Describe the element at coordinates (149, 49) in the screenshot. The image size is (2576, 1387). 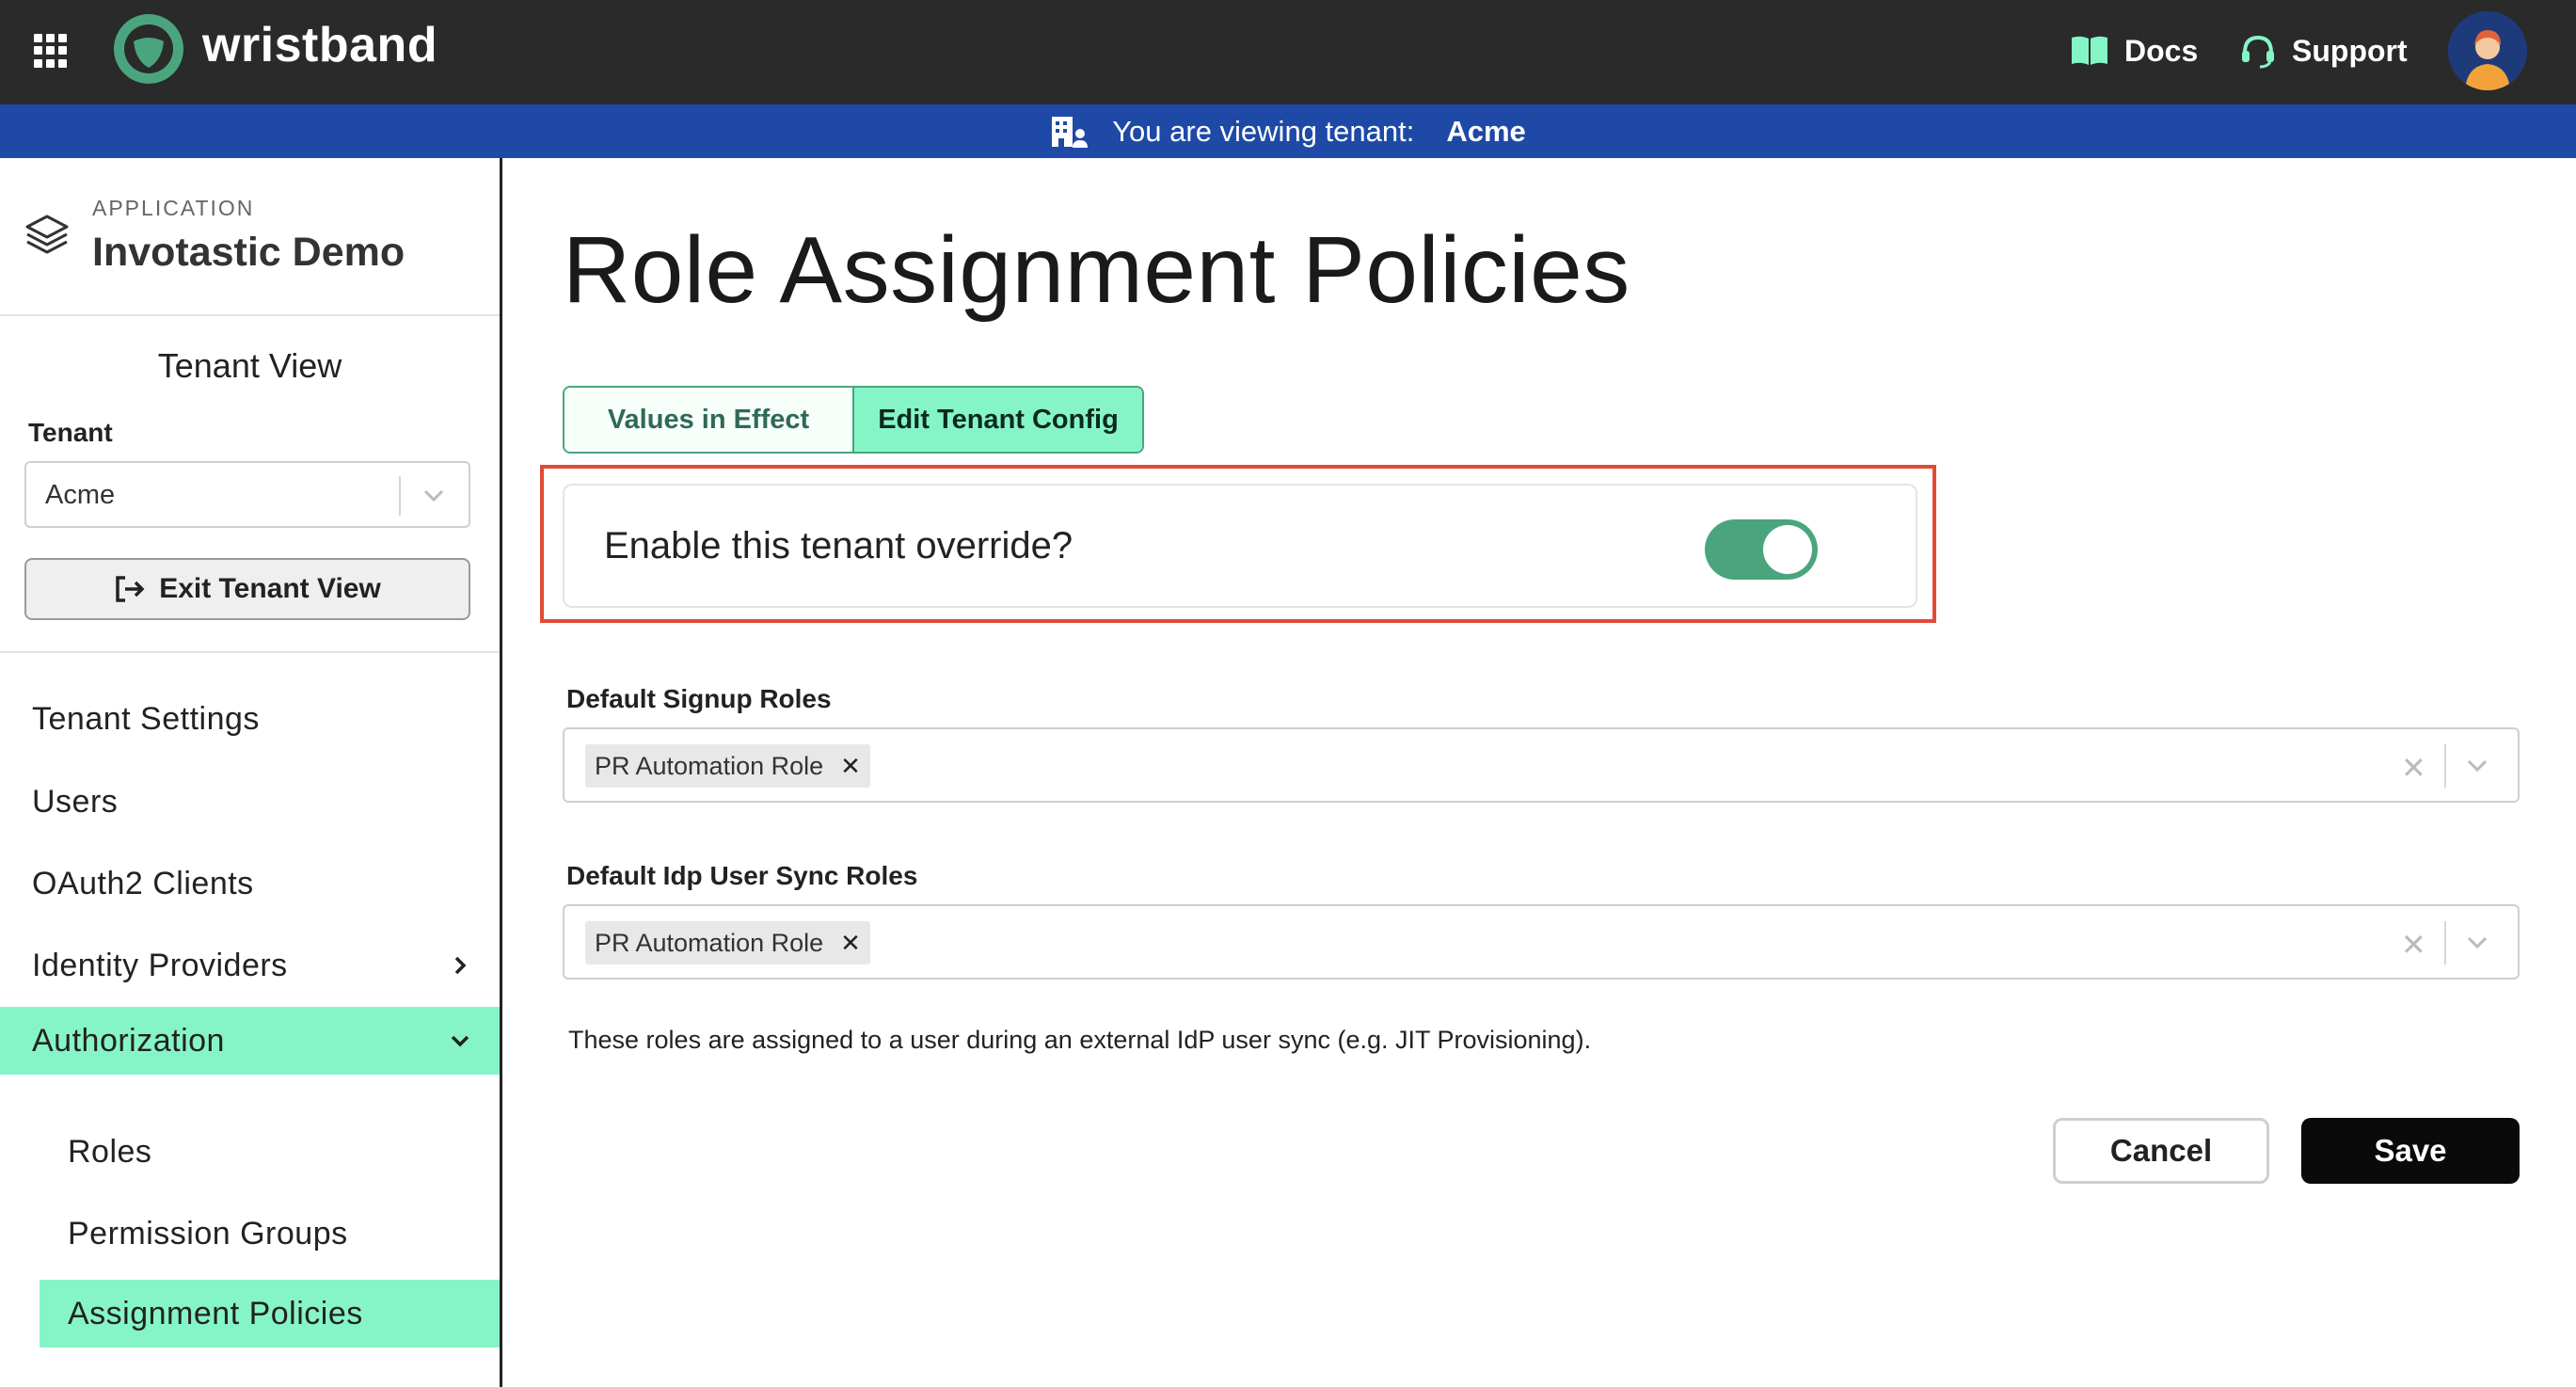
I see `wristband-logo-icon` at that location.